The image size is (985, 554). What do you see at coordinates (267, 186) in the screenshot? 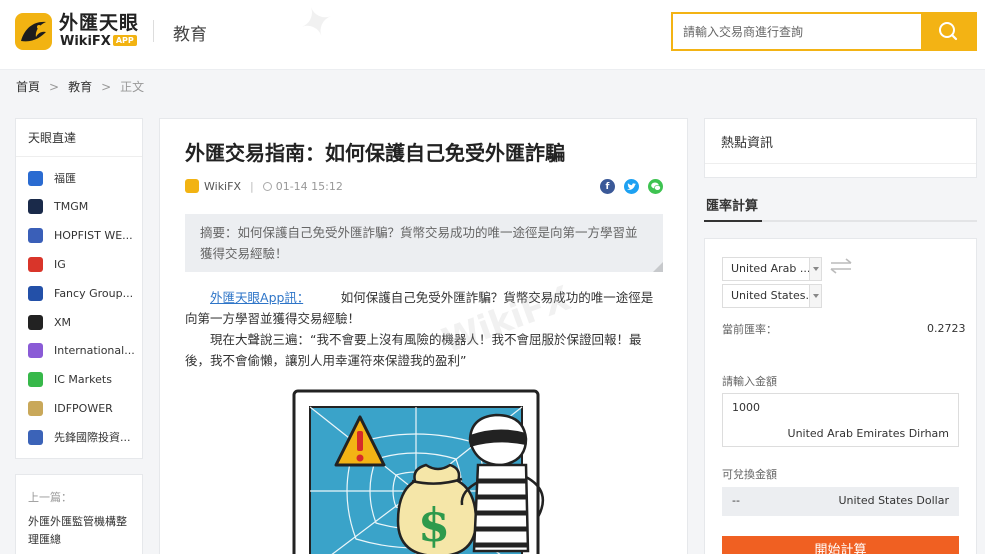
I see `clock-icon` at bounding box center [267, 186].